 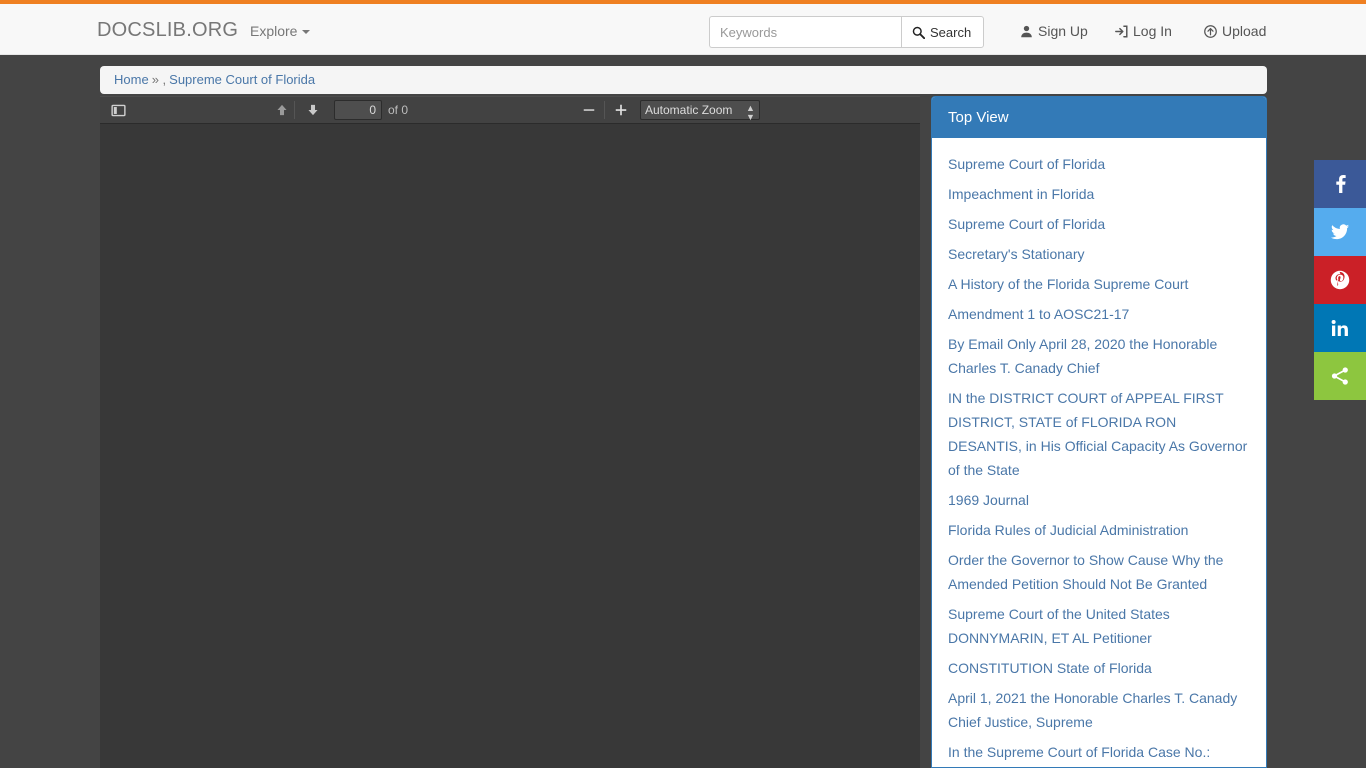 What do you see at coordinates (1063, 31) in the screenshot?
I see `sign-up-label: Sign Up` at bounding box center [1063, 31].